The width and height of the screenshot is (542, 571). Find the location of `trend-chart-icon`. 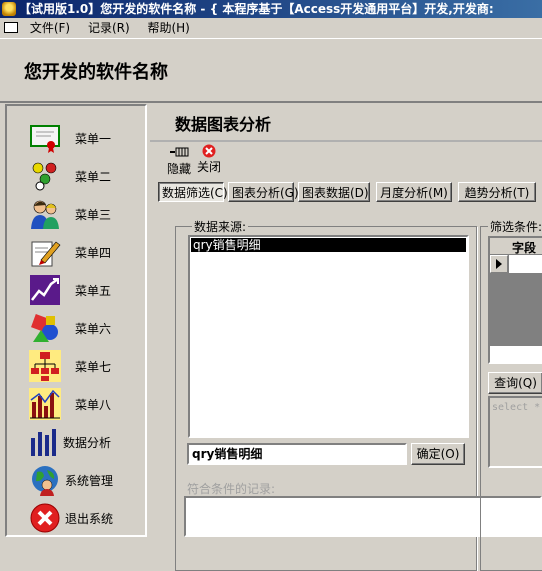

trend-chart-icon is located at coordinates (45, 290).